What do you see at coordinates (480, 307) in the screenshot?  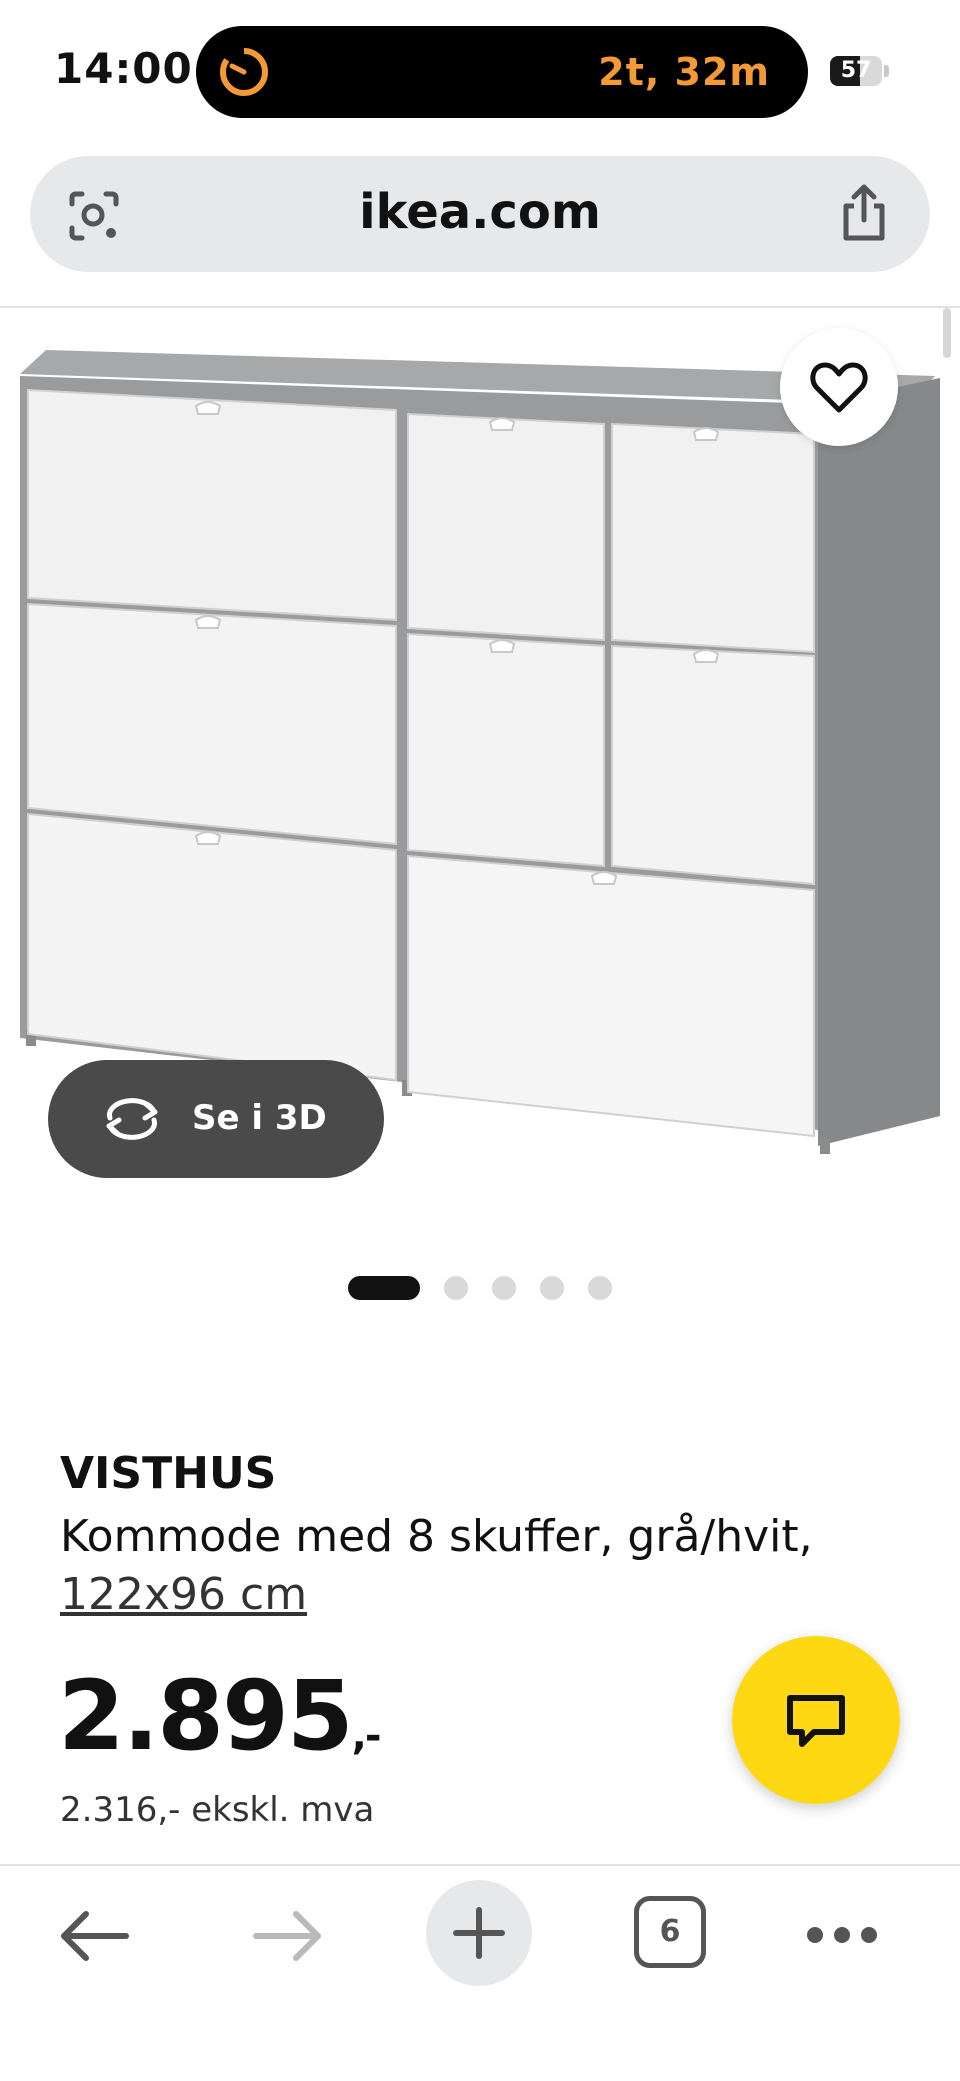 I see `divider` at bounding box center [480, 307].